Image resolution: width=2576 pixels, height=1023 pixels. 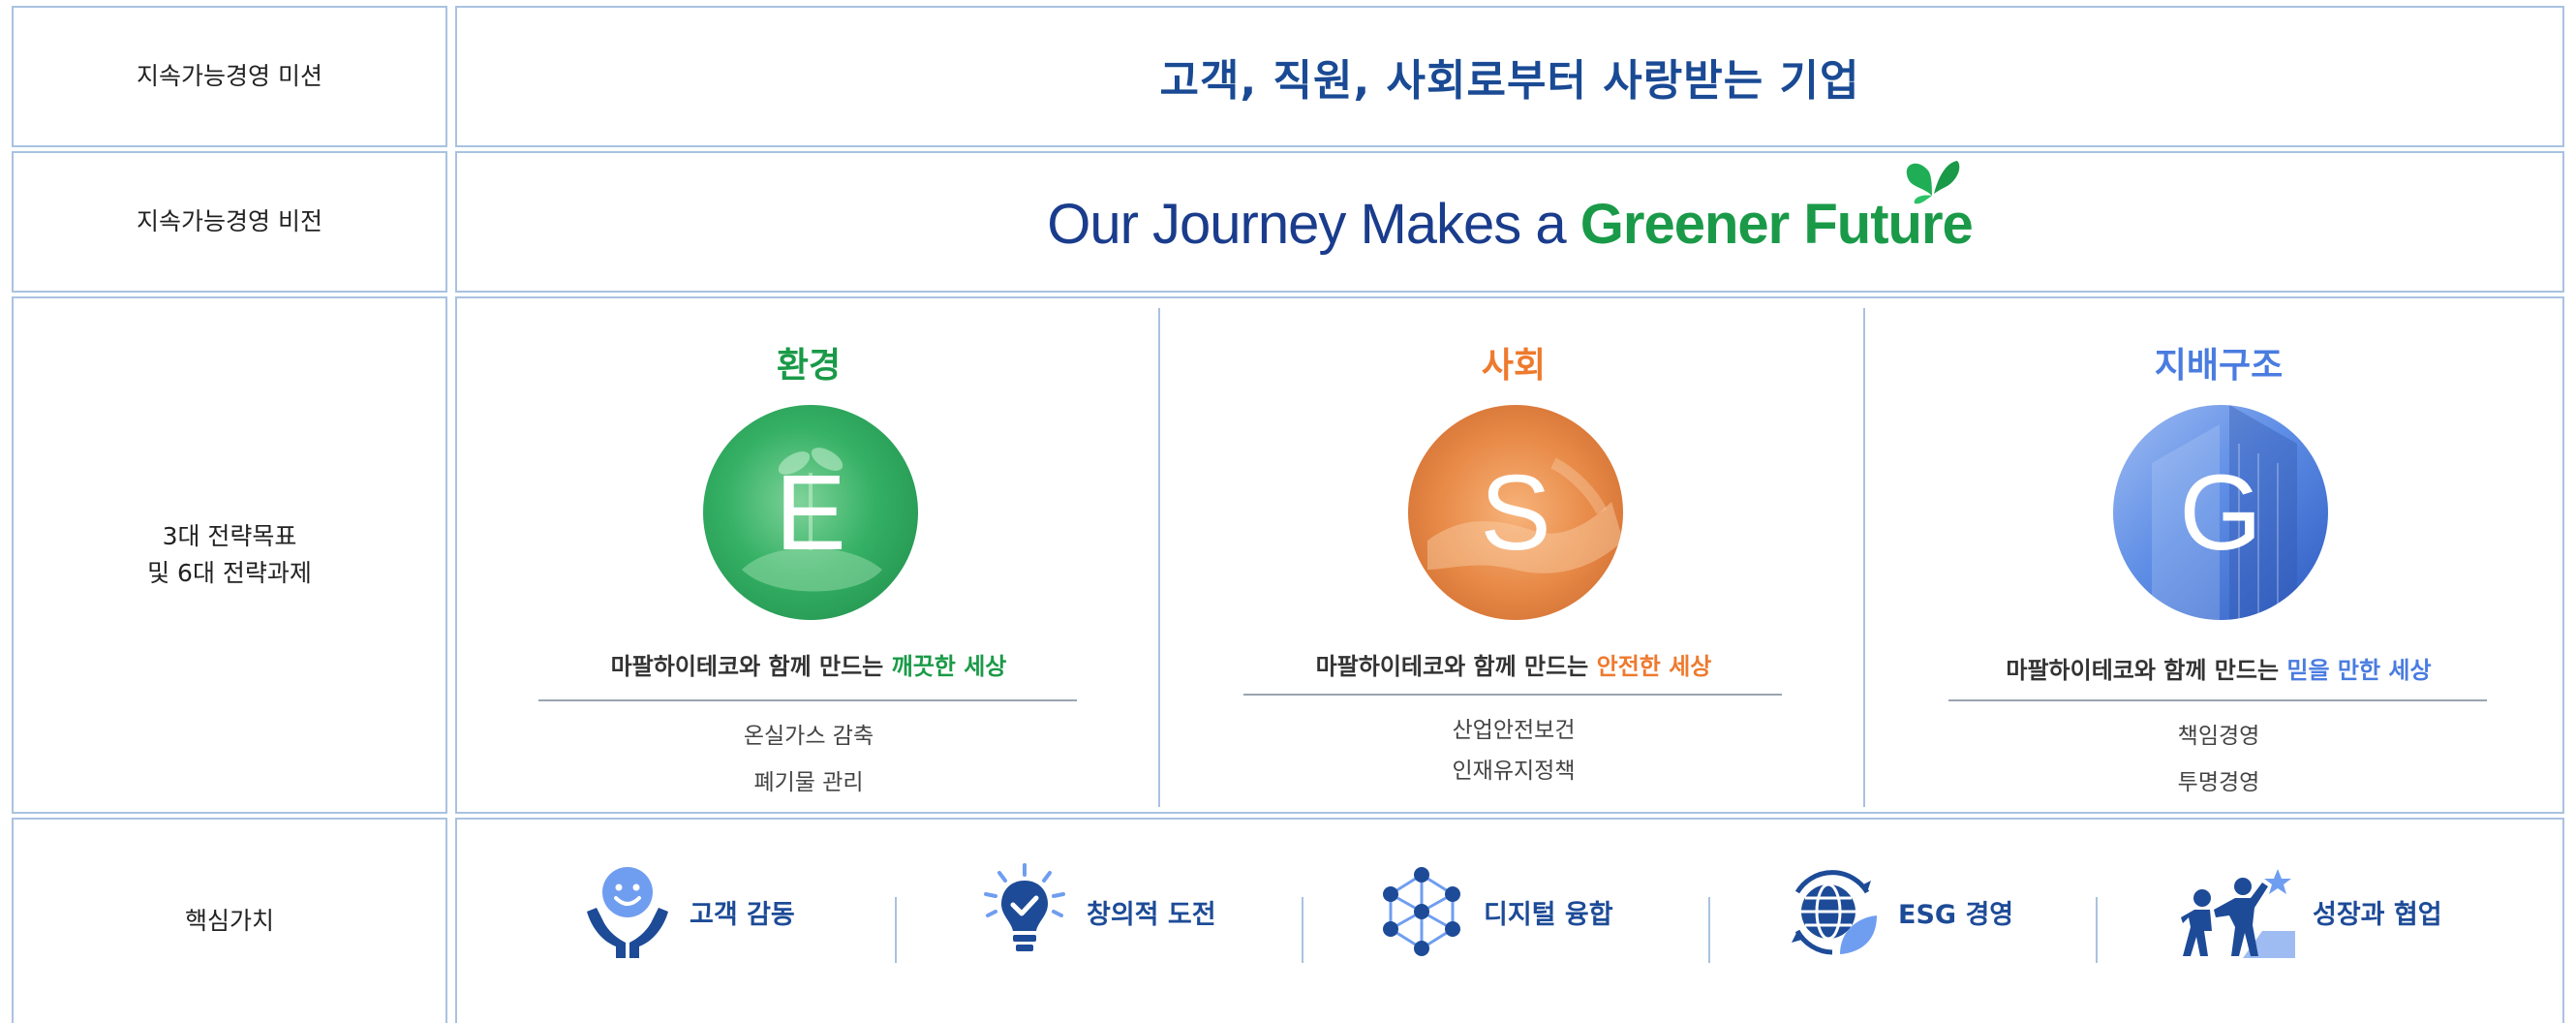 I want to click on pillar-letter: S, so click(x=1515, y=512).